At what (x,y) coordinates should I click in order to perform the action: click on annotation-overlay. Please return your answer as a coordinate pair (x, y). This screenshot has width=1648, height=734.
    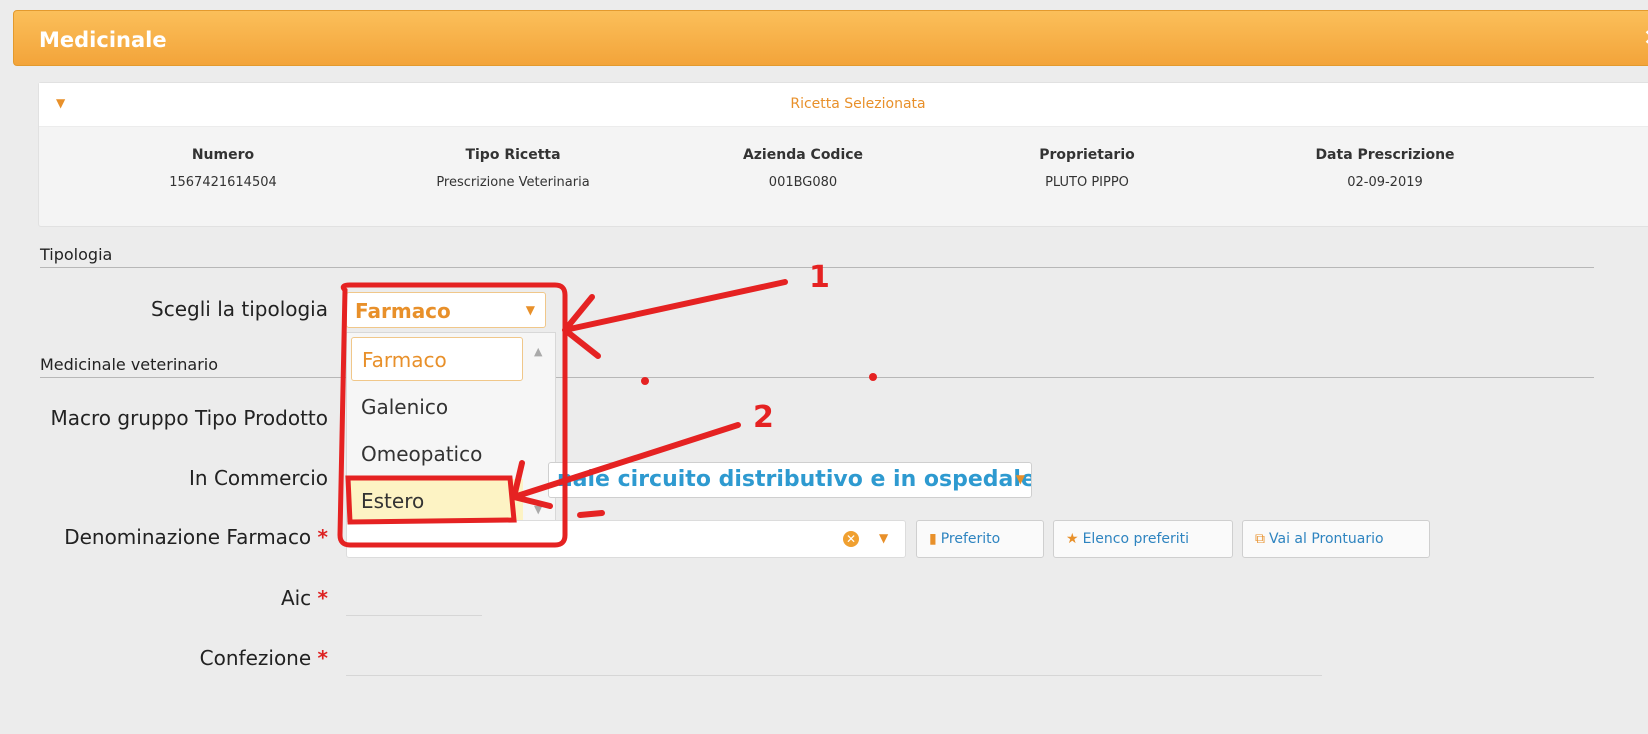
    Looking at the image, I should click on (607, 413).